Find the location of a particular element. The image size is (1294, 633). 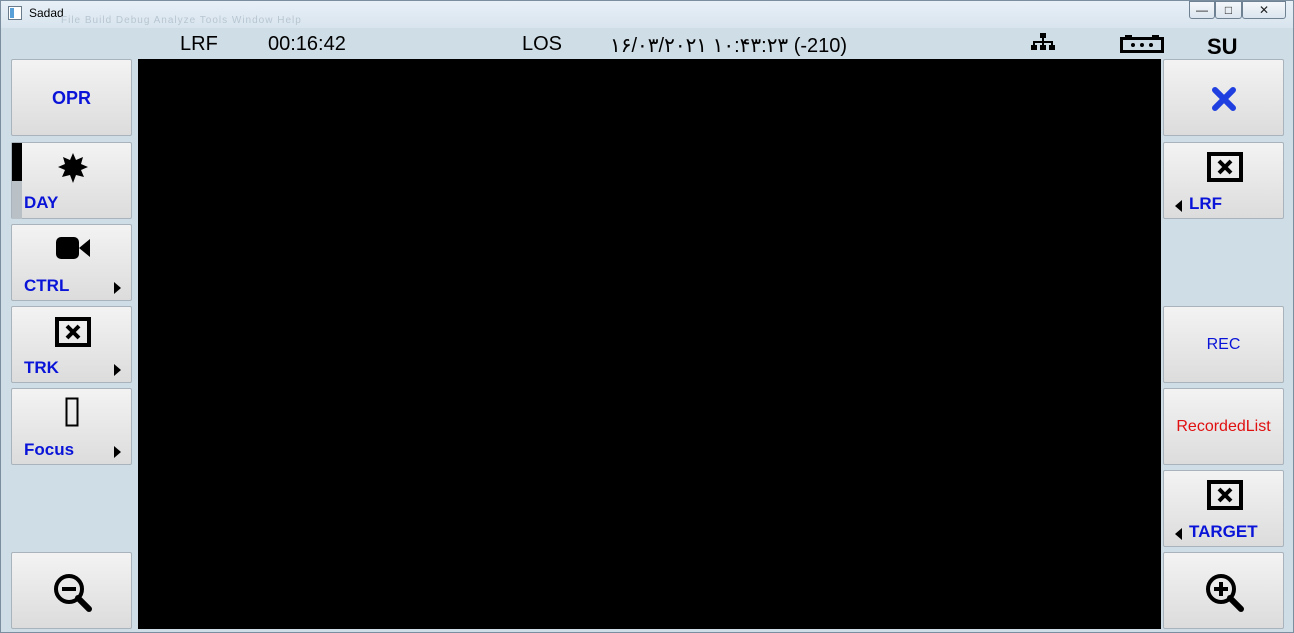

video-camera-icon is located at coordinates (73, 248).